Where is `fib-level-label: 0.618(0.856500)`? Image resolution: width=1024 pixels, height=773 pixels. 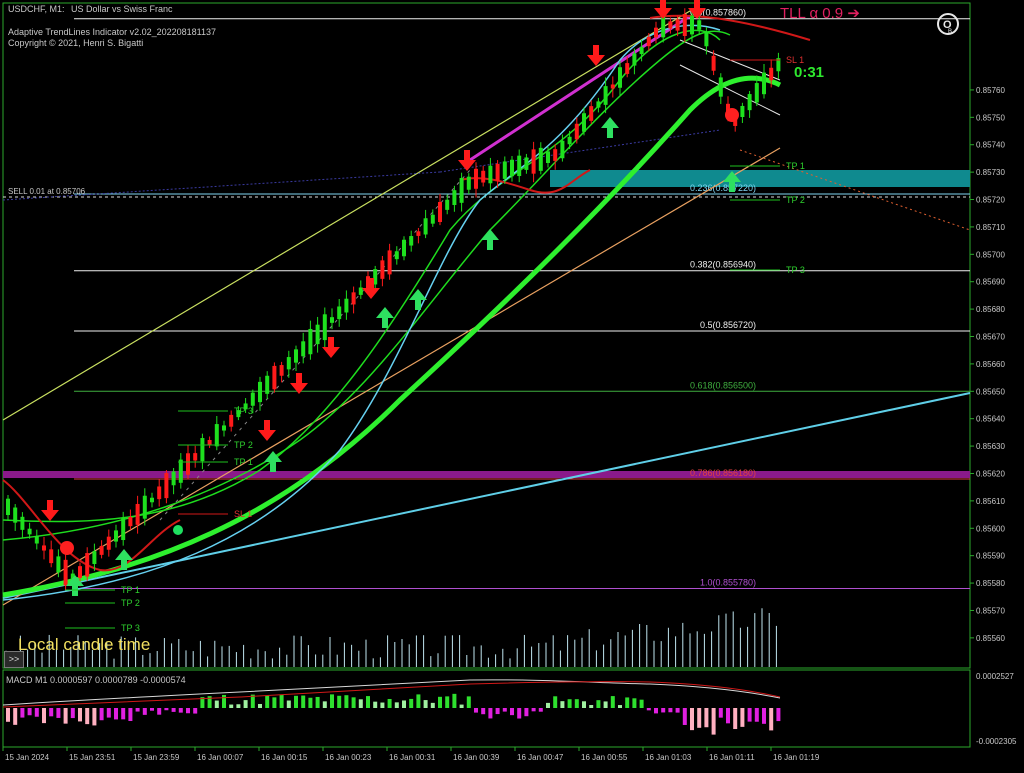 fib-level-label: 0.618(0.856500) is located at coordinates (723, 385).